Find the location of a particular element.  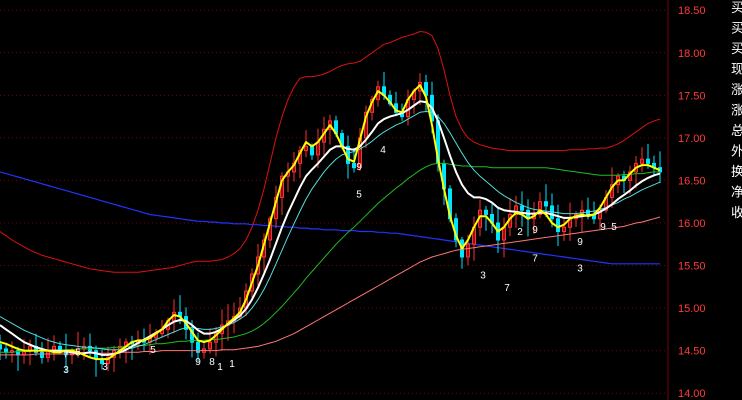

y-tick-label: 15.00 is located at coordinates (692, 309).